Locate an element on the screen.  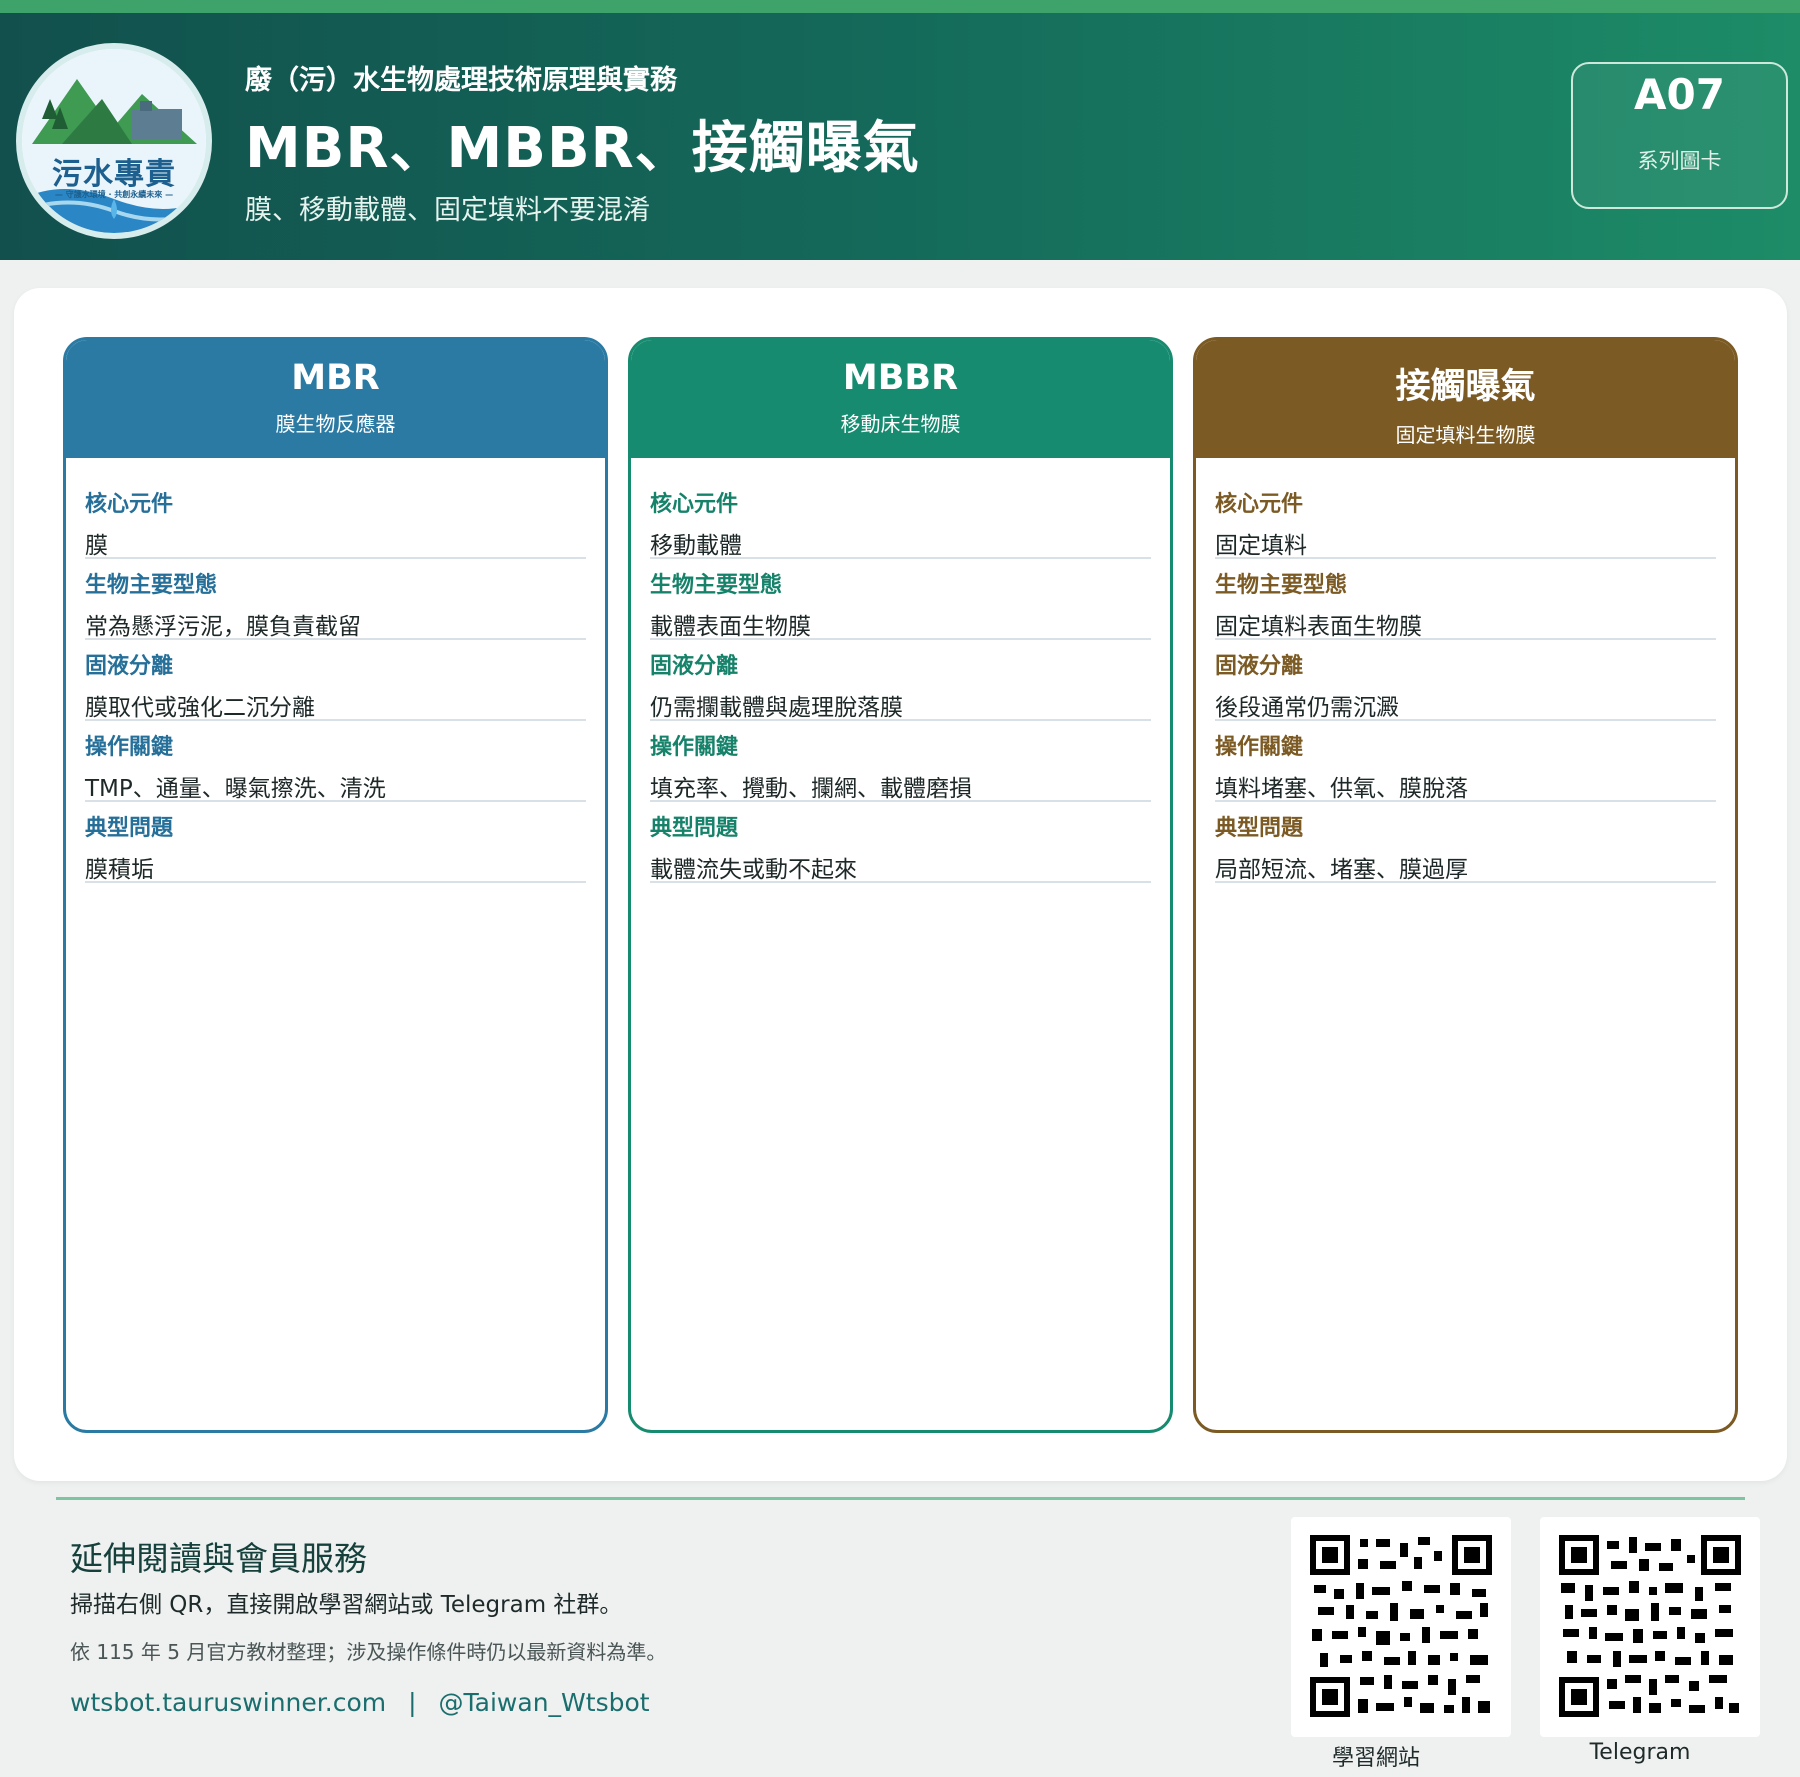
card-subtitle: 固定填料生物膜 is located at coordinates (1465, 435).